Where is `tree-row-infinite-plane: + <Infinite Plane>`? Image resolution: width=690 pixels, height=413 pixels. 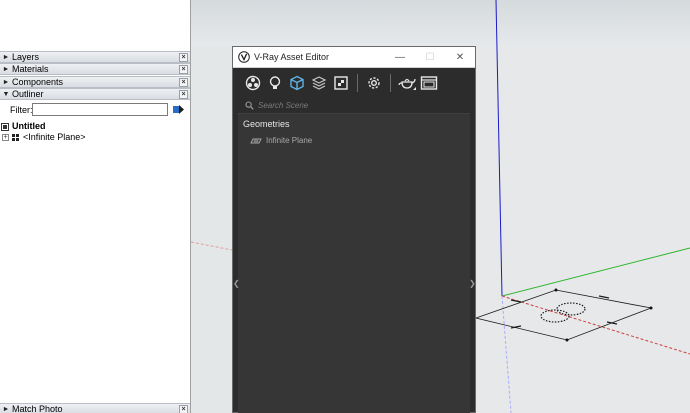 tree-row-infinite-plane: + <Infinite Plane> is located at coordinates (95, 137).